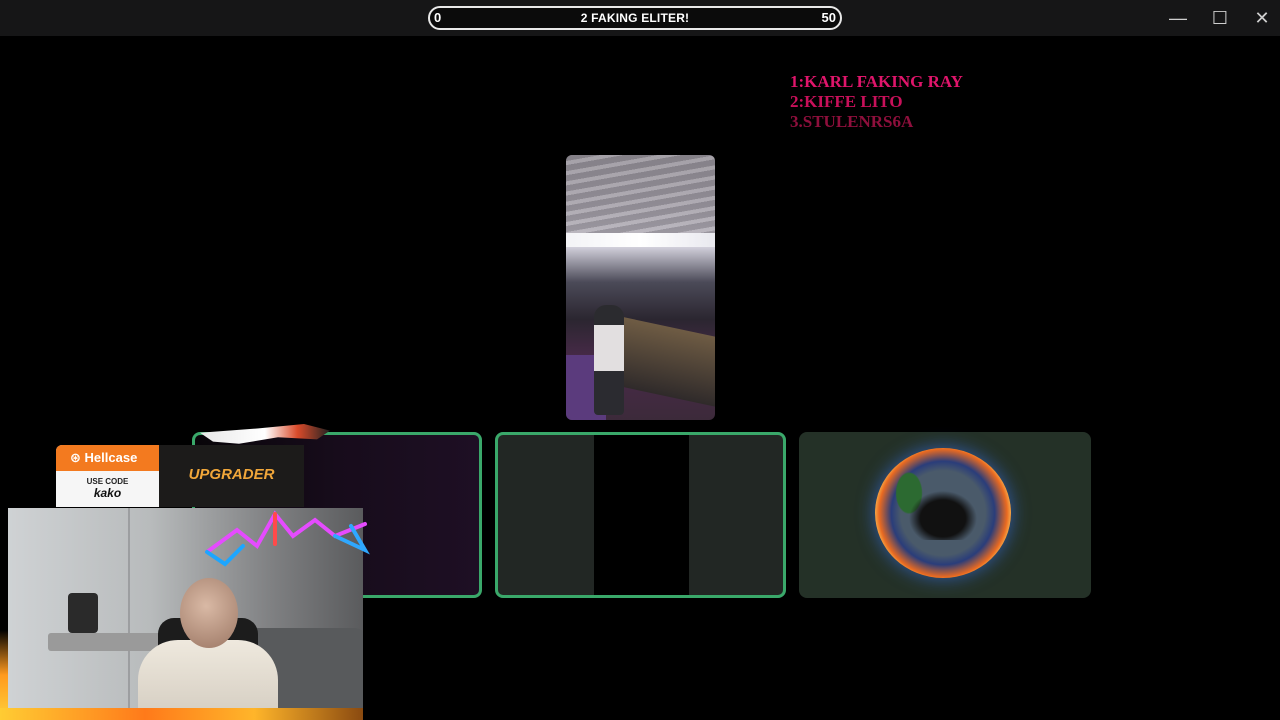 This screenshot has width=1280, height=720. I want to click on sponsor-upgrader-label: UPGRADER, so click(231, 474).